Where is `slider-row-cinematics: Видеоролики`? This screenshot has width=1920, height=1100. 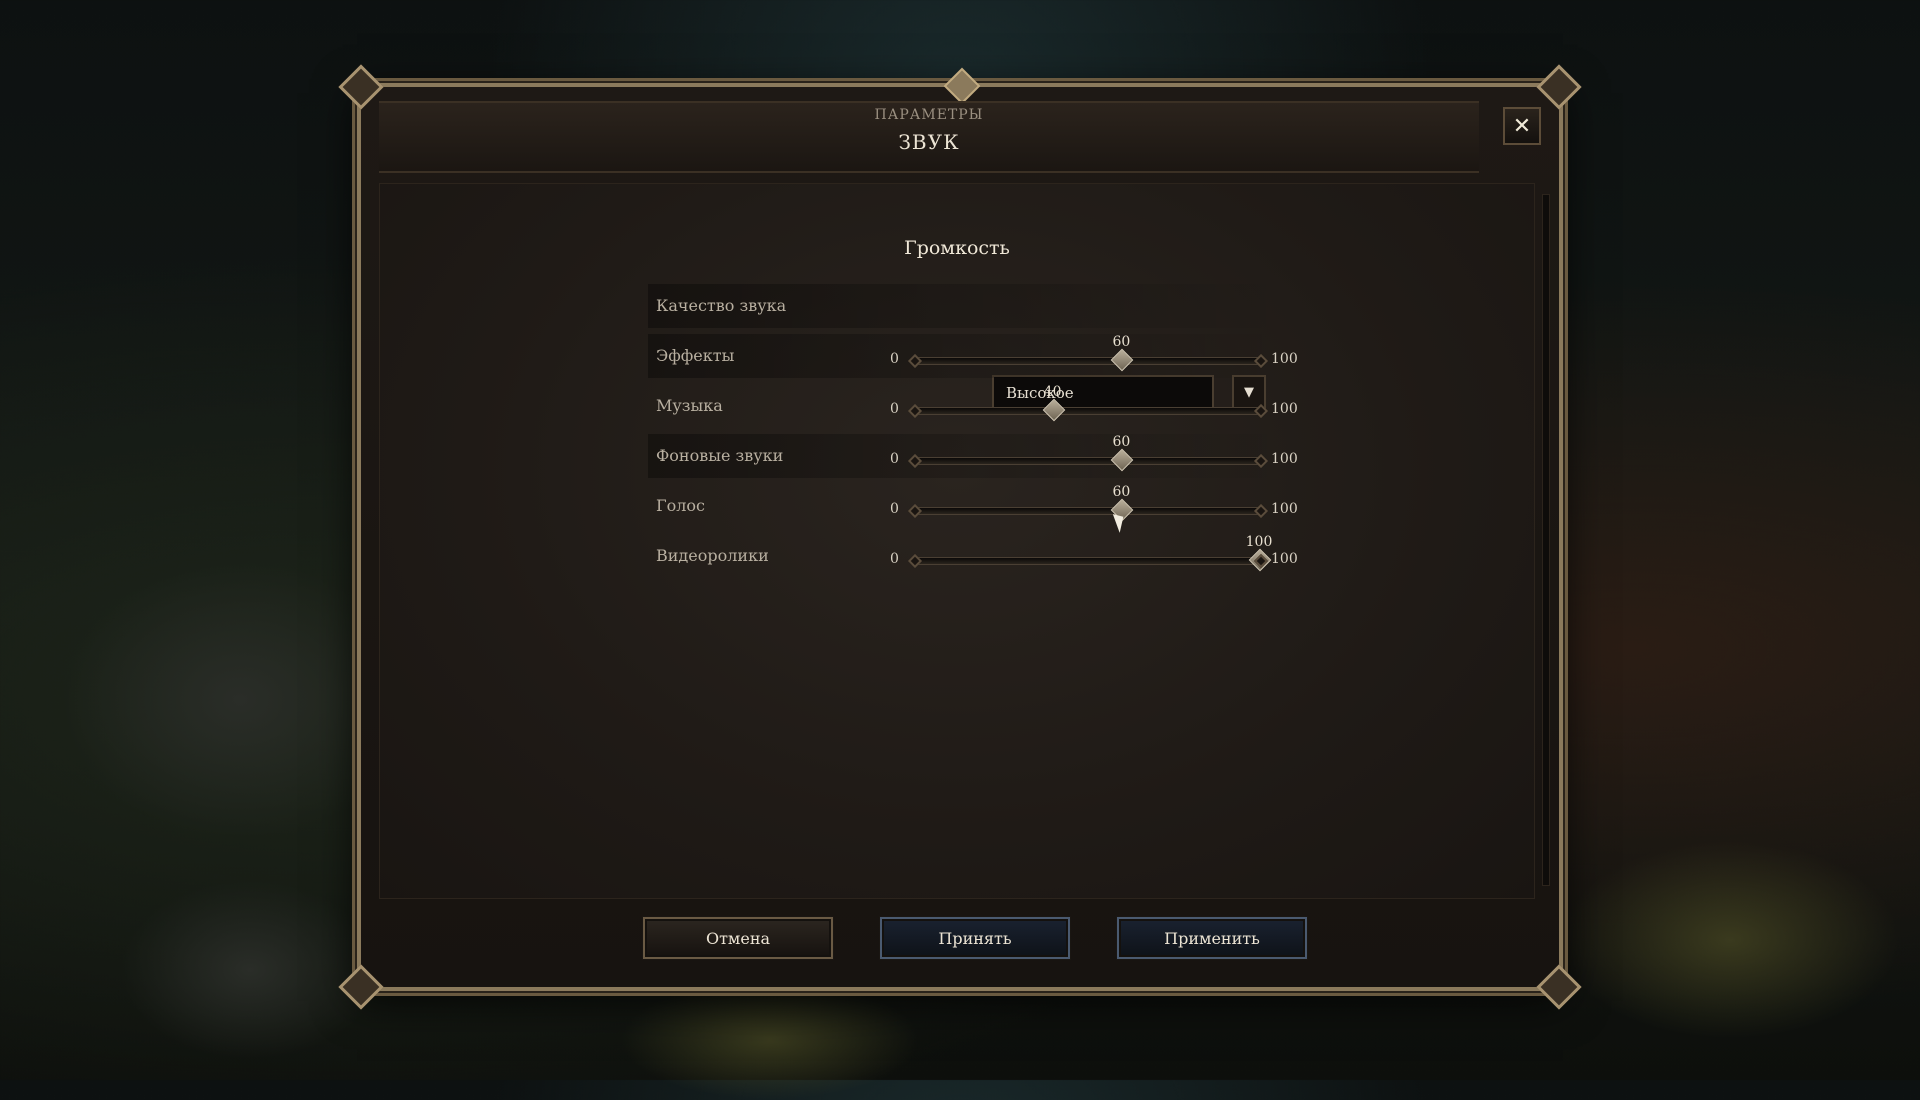 slider-row-cinematics: Видеоролики is located at coordinates (970, 556).